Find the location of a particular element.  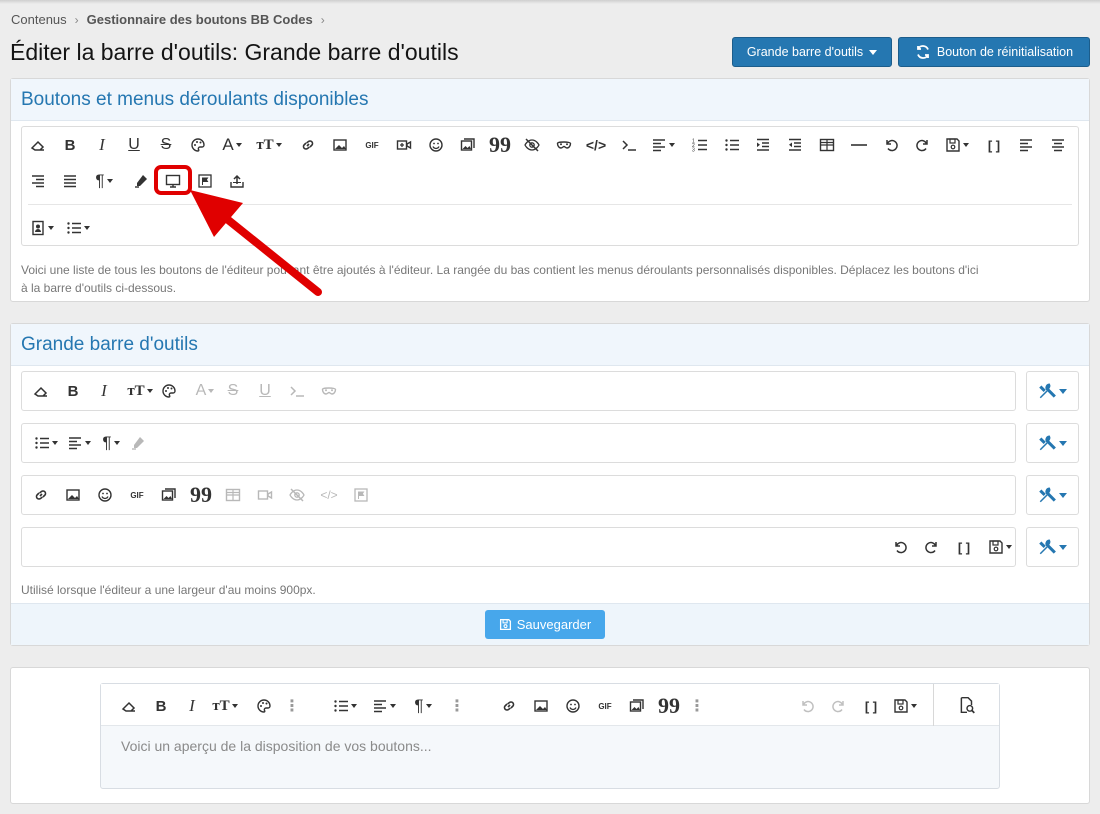

reset-button: Bouton de réinitialisation is located at coordinates (994, 52).